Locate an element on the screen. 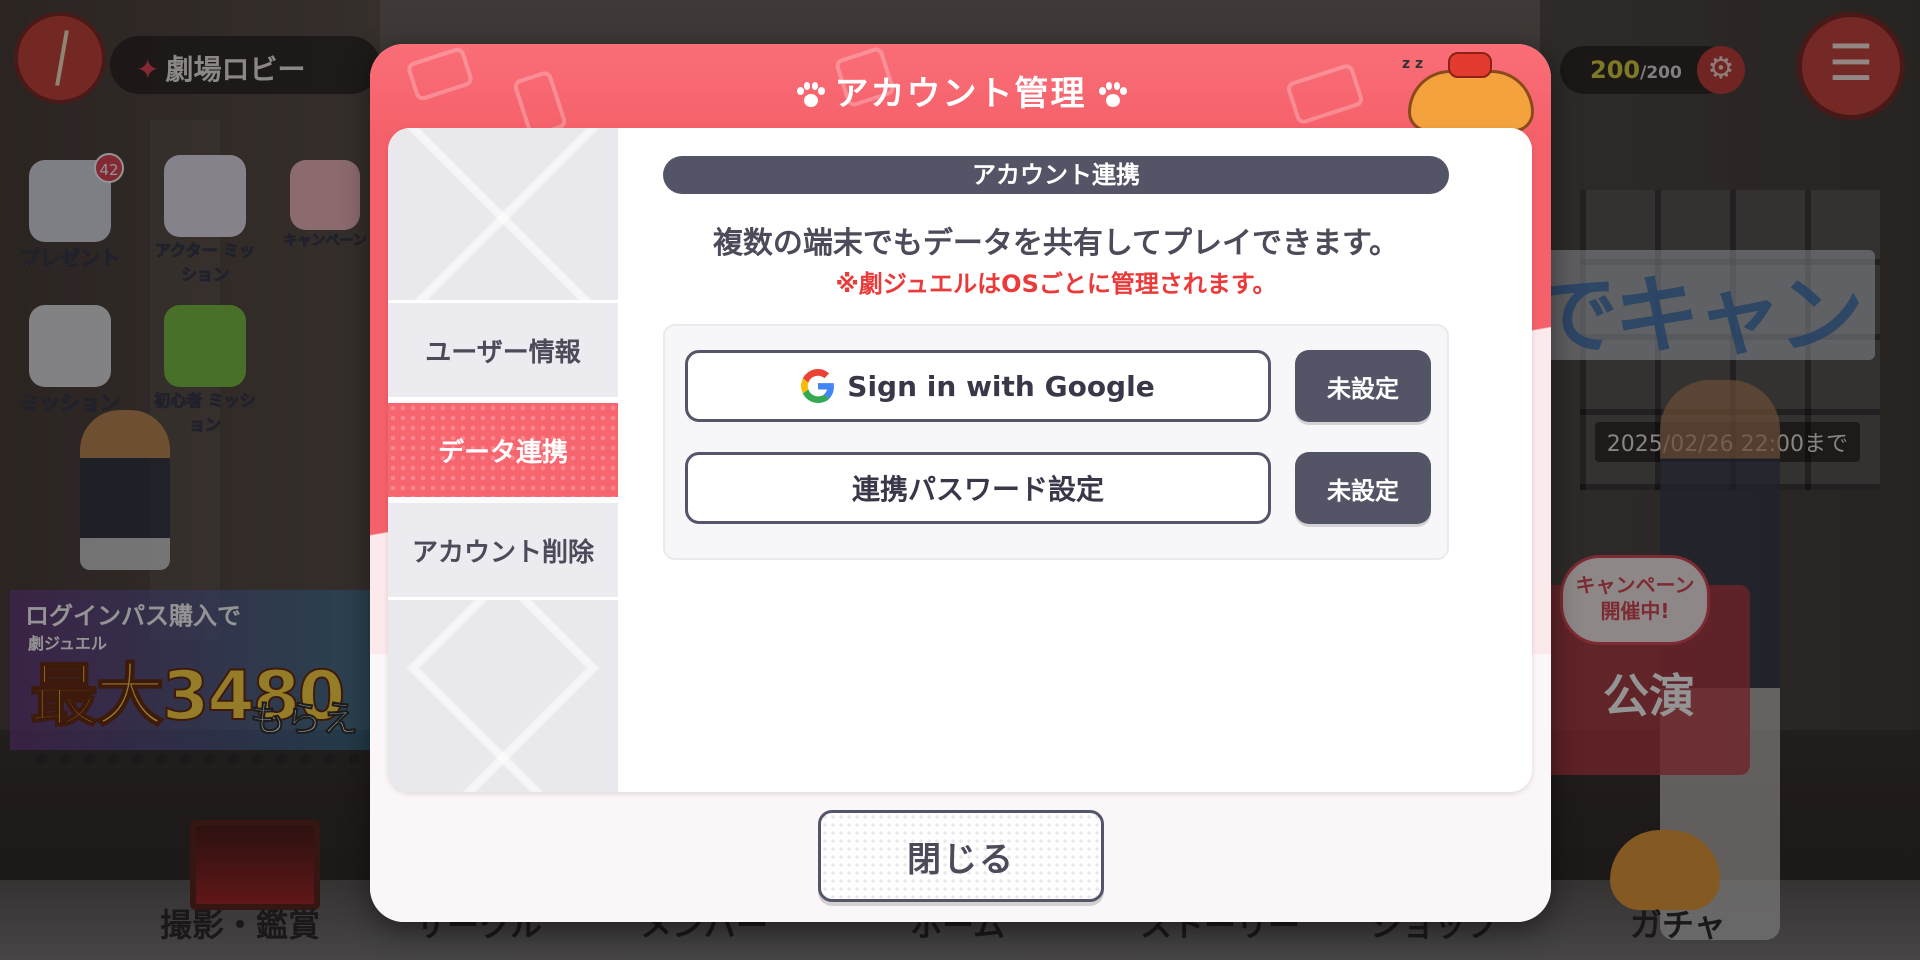 This screenshot has width=1920, height=960. tab-delete-account: アカウント削除 is located at coordinates (503, 550).